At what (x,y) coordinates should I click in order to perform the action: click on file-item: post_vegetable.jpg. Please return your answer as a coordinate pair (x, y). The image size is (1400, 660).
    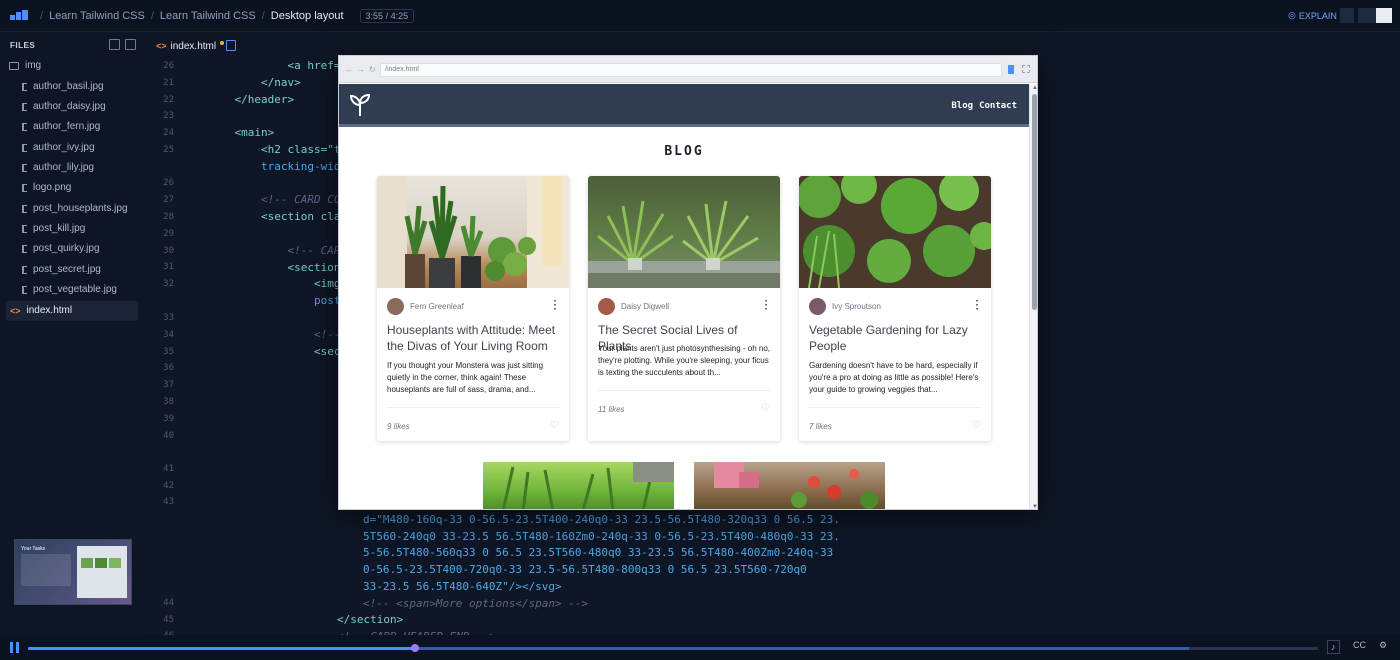
    Looking at the image, I should click on (69, 289).